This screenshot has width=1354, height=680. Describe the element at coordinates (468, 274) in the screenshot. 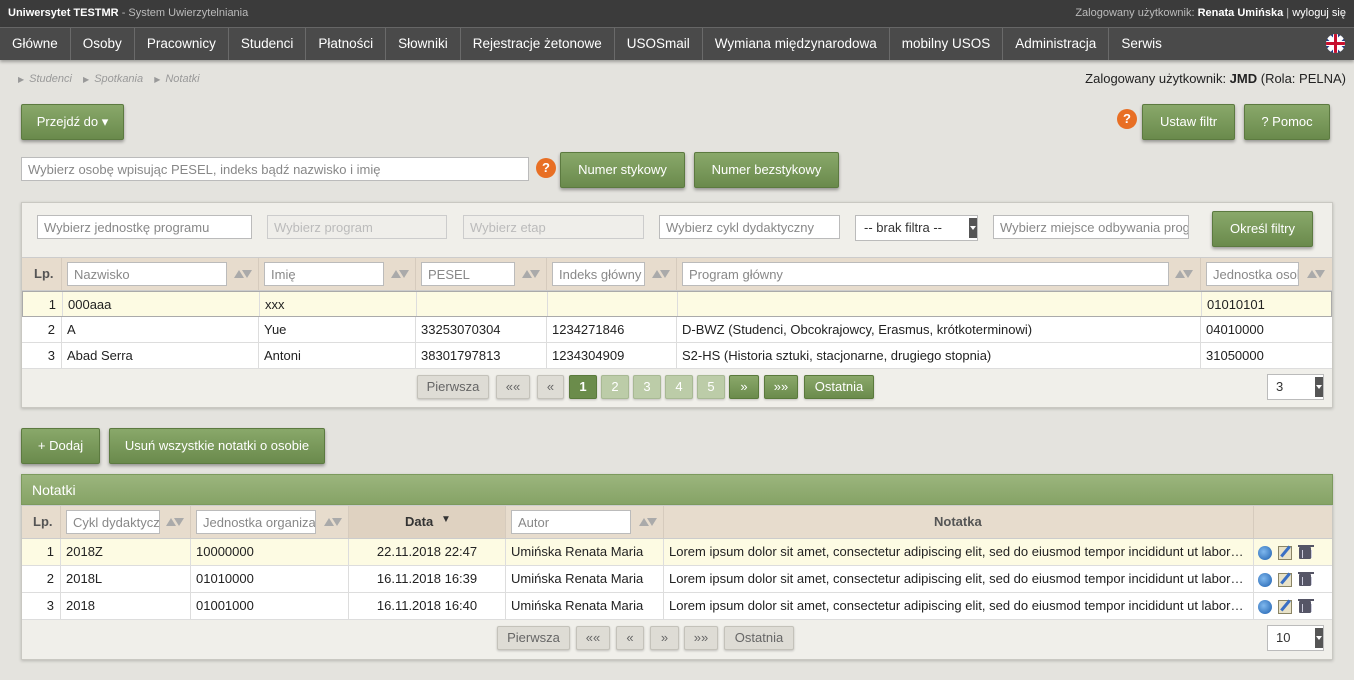

I see `pesel-filter: PESEL` at that location.